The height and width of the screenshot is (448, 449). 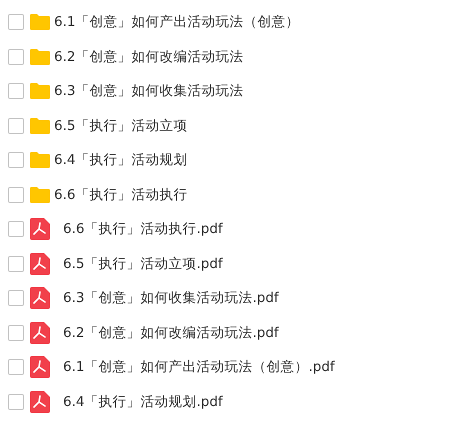 What do you see at coordinates (199, 367) in the screenshot?
I see `file-name: 6.1「创意」如何产出活动玩法（创意）.pdf` at bounding box center [199, 367].